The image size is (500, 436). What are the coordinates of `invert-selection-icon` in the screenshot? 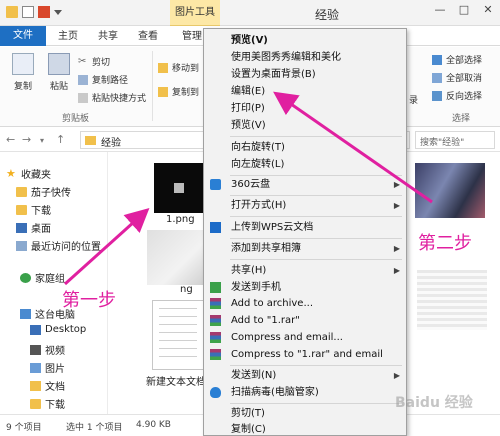 It's located at (437, 95).